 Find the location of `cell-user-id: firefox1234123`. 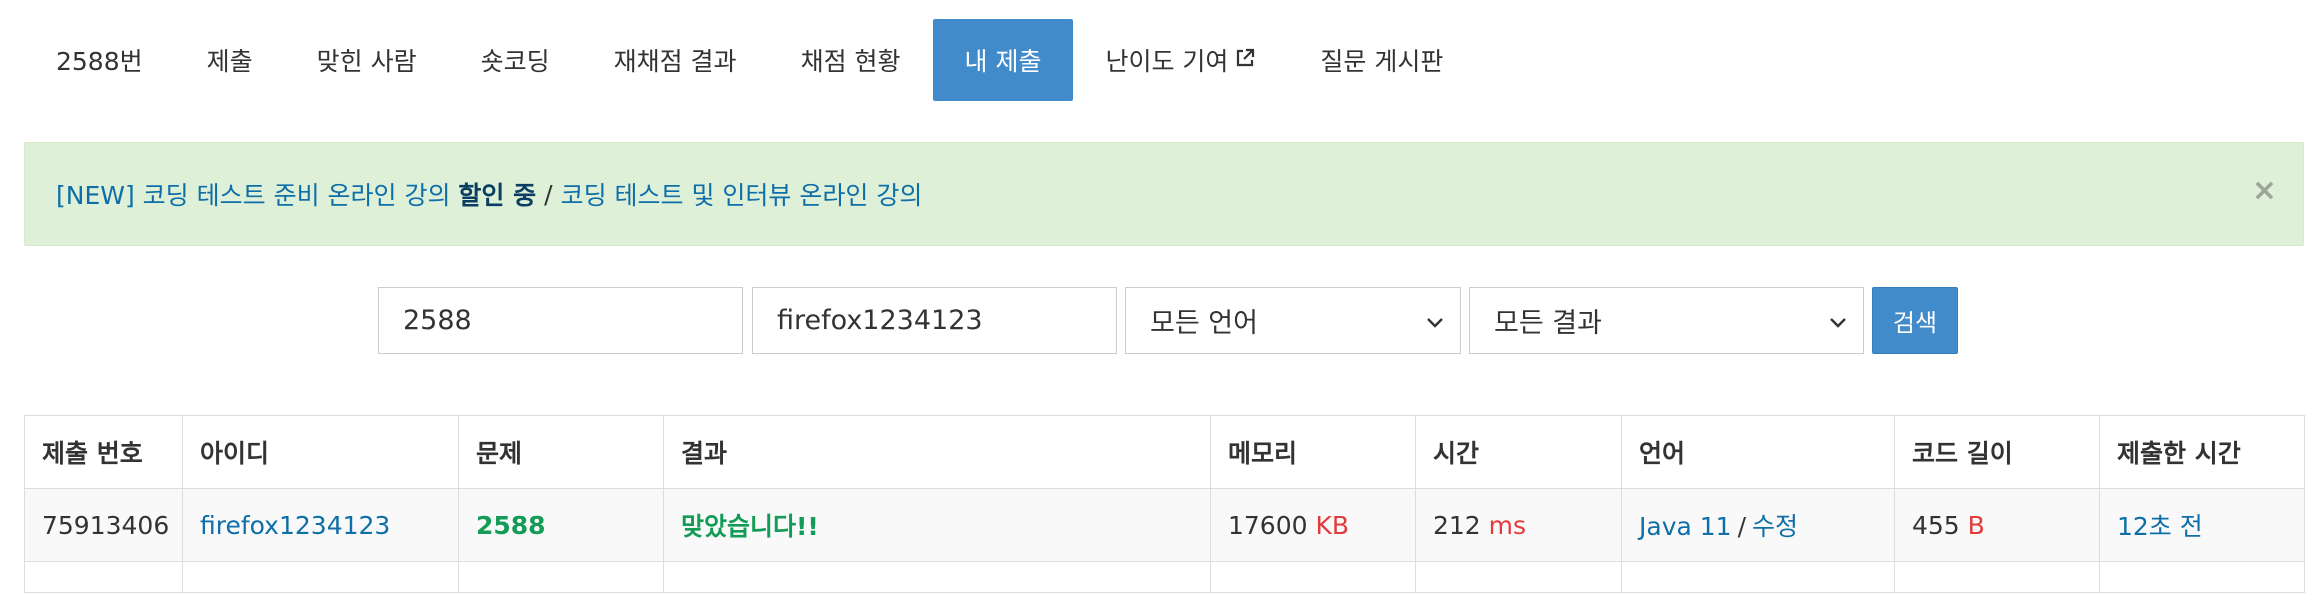

cell-user-id: firefox1234123 is located at coordinates (320, 525).